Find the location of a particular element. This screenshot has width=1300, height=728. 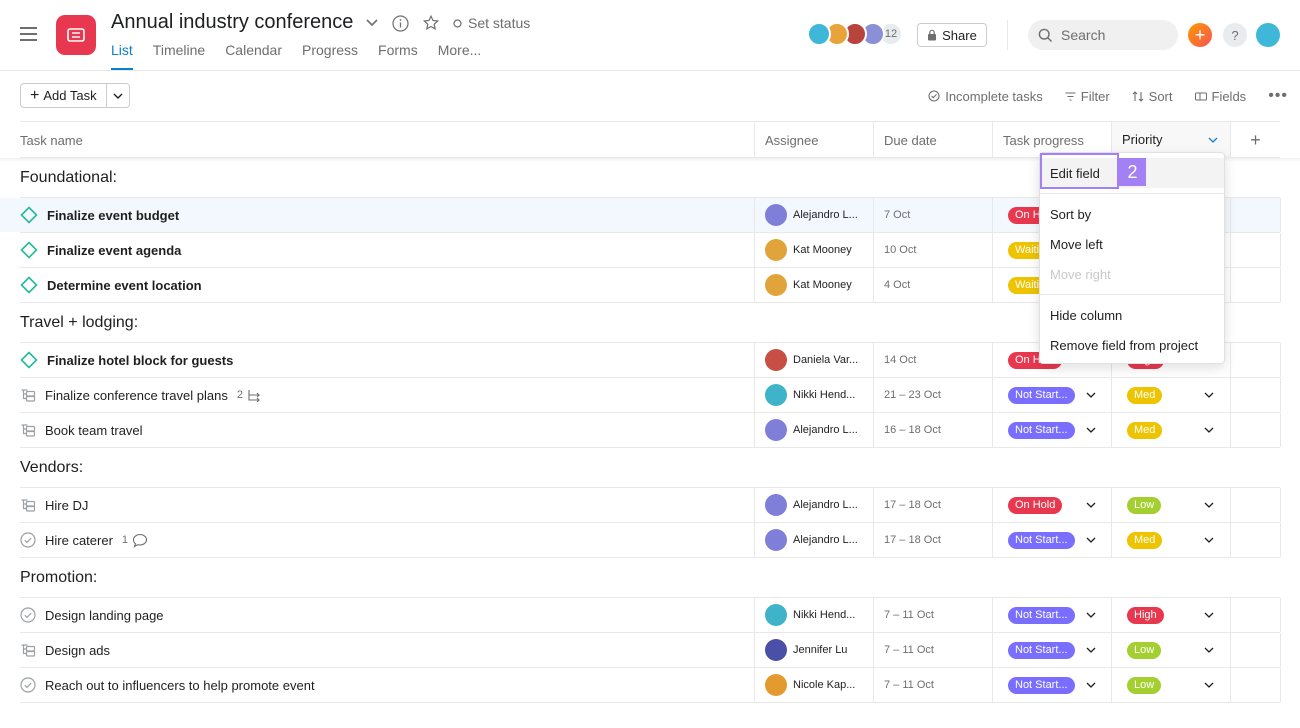

comment-count: 1 is located at coordinates (135, 540).